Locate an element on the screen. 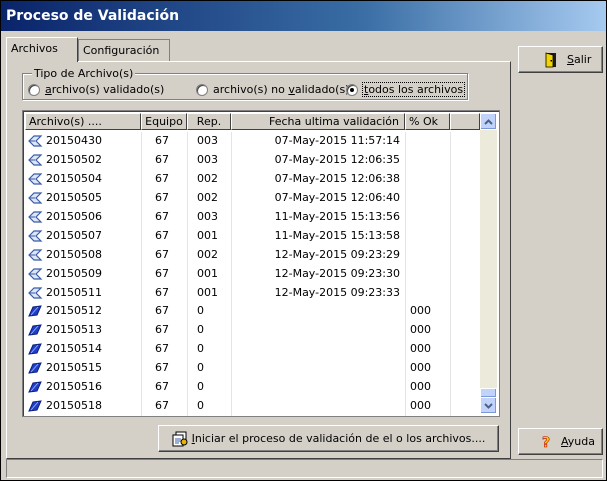 Image resolution: width=607 pixels, height=481 pixels. cell-archivo: 20150513 is located at coordinates (83, 330).